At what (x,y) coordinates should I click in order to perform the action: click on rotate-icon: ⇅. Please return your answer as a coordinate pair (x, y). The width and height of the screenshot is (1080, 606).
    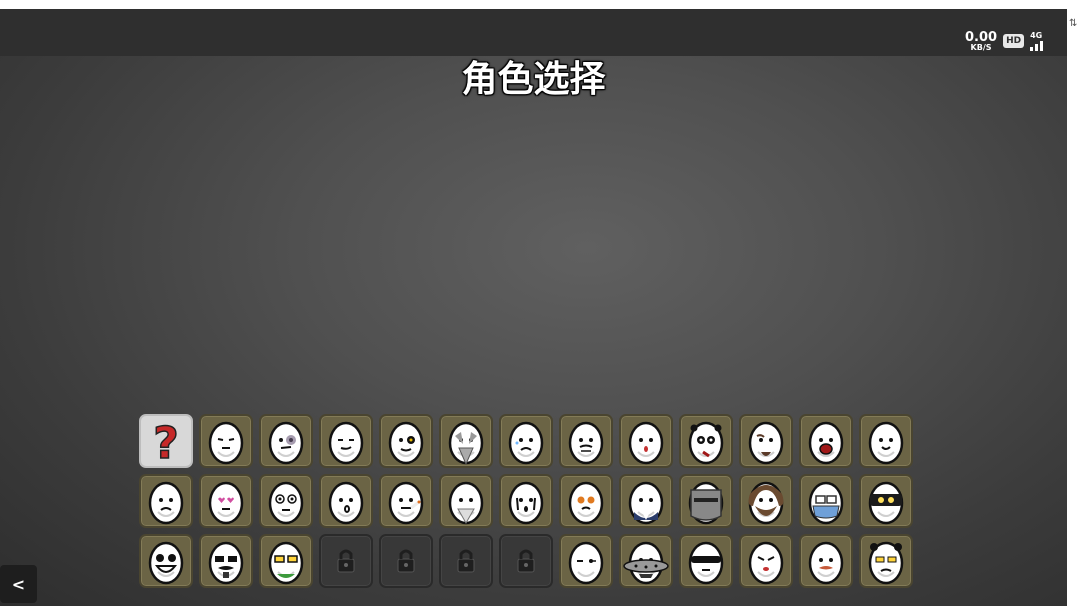
    Looking at the image, I should click on (1073, 23).